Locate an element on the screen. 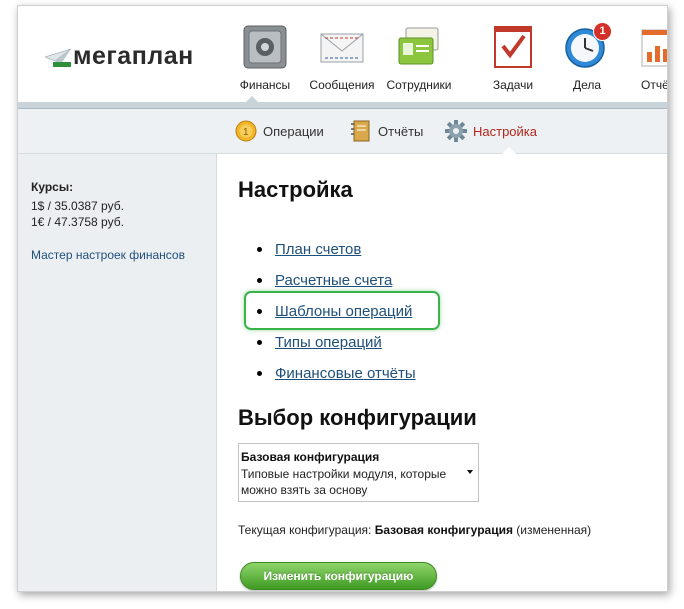 The height and width of the screenshot is (609, 684). bar-chart-icon is located at coordinates (653, 47).